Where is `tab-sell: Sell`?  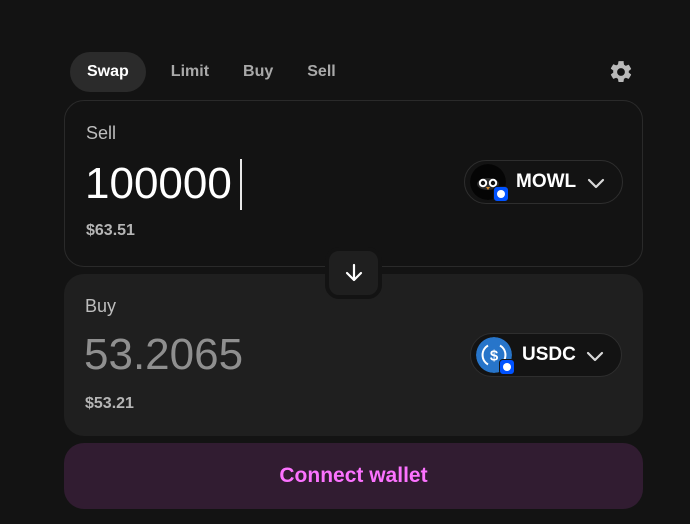
tab-sell: Sell is located at coordinates (321, 72).